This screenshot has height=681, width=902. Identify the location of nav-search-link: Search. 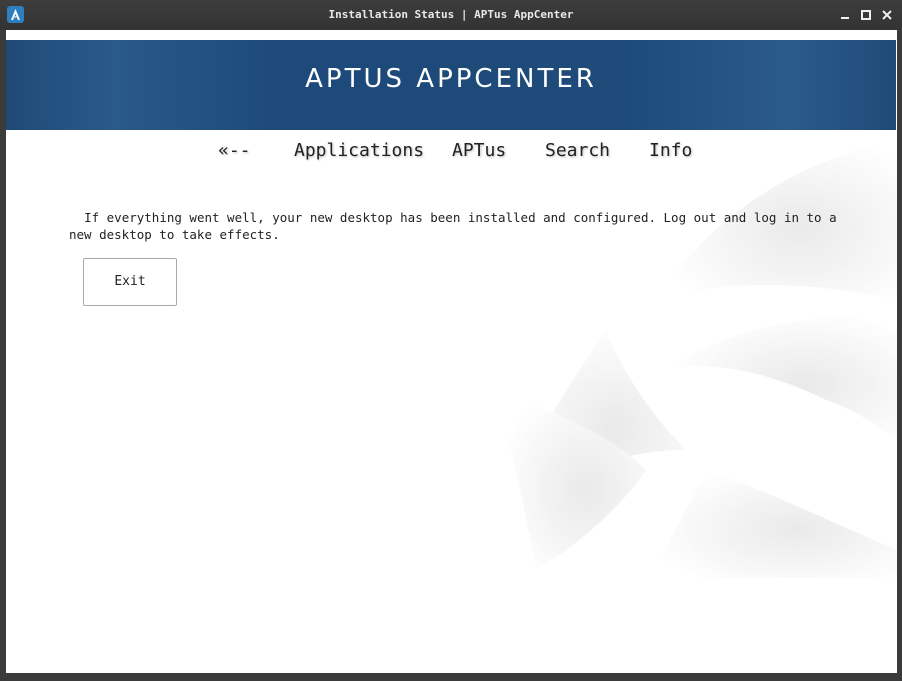
(577, 151).